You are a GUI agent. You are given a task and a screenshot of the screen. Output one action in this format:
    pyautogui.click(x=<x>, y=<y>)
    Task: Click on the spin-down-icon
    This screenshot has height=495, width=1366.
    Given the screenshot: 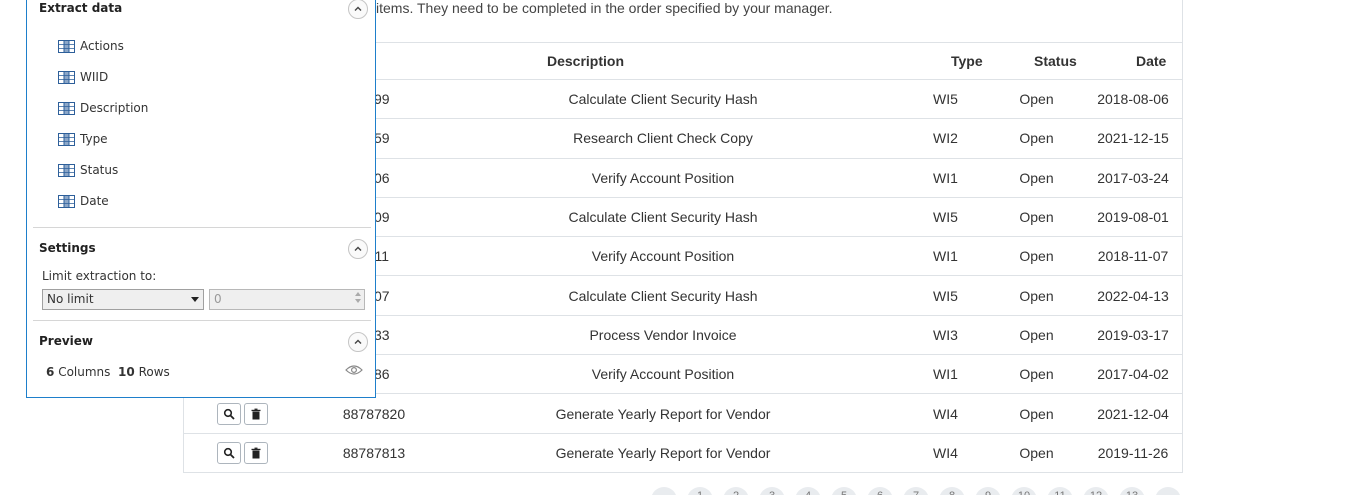 What is the action you would take?
    pyautogui.click(x=358, y=301)
    